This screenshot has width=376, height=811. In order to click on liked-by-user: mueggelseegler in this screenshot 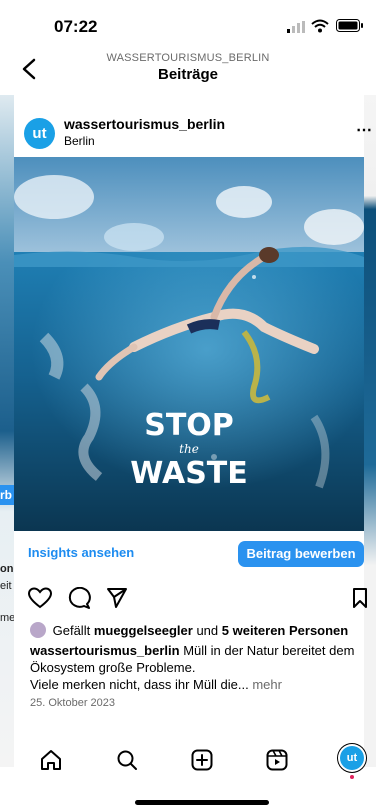, I will do `click(143, 630)`.